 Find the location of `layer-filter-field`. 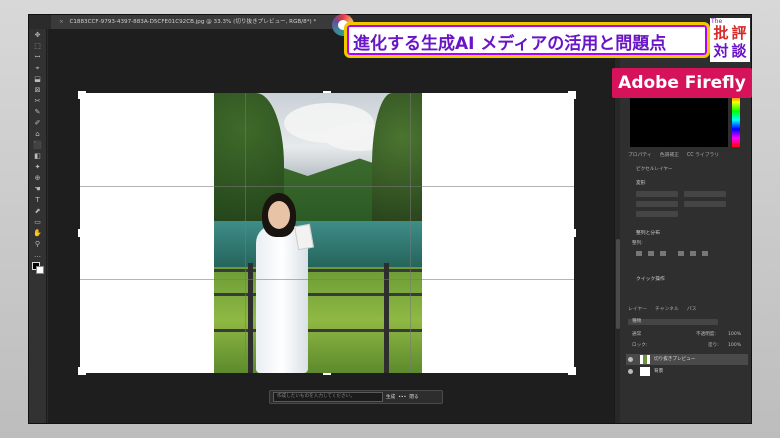

layer-filter-field is located at coordinates (673, 322).